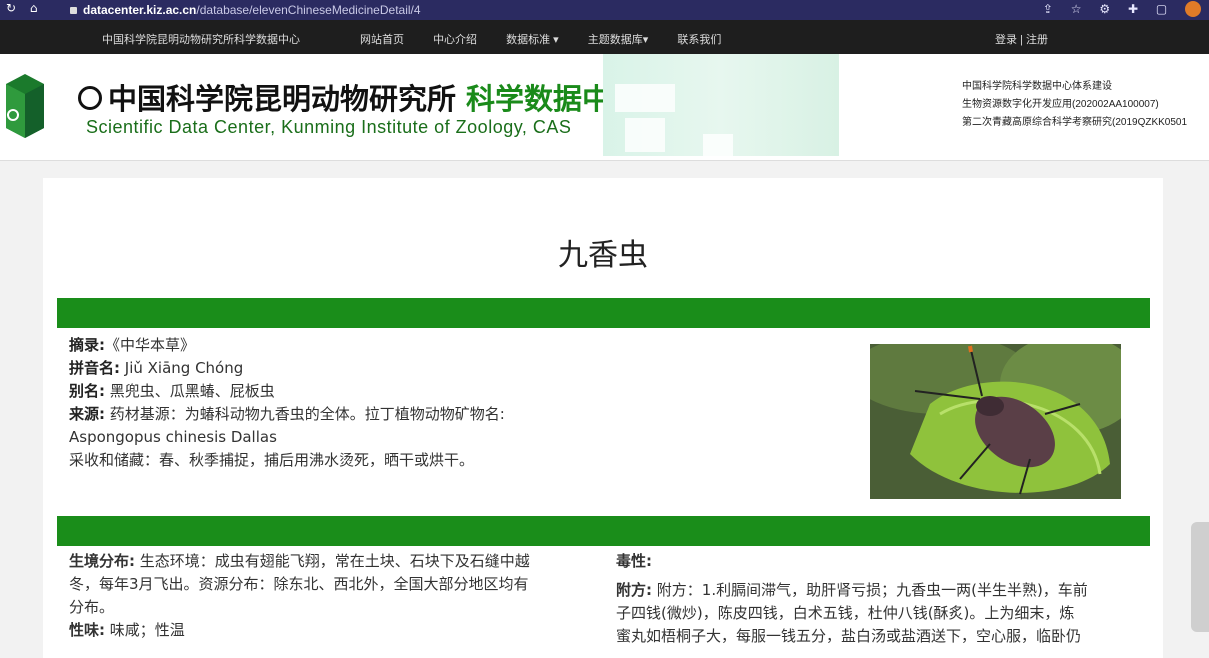  Describe the element at coordinates (25, 106) in the screenshot. I see `cube-logo-icon` at that location.